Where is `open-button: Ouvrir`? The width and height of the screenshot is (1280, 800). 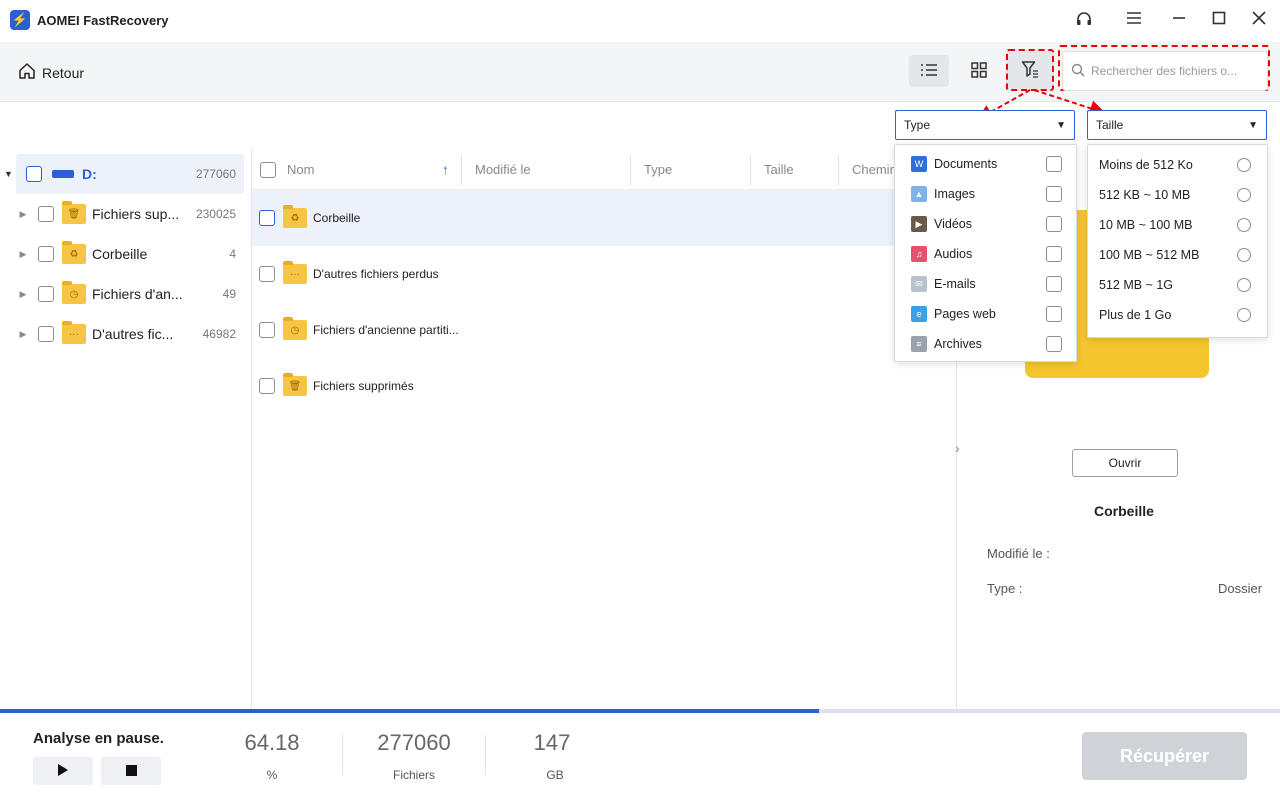
open-button: Ouvrir is located at coordinates (1125, 463).